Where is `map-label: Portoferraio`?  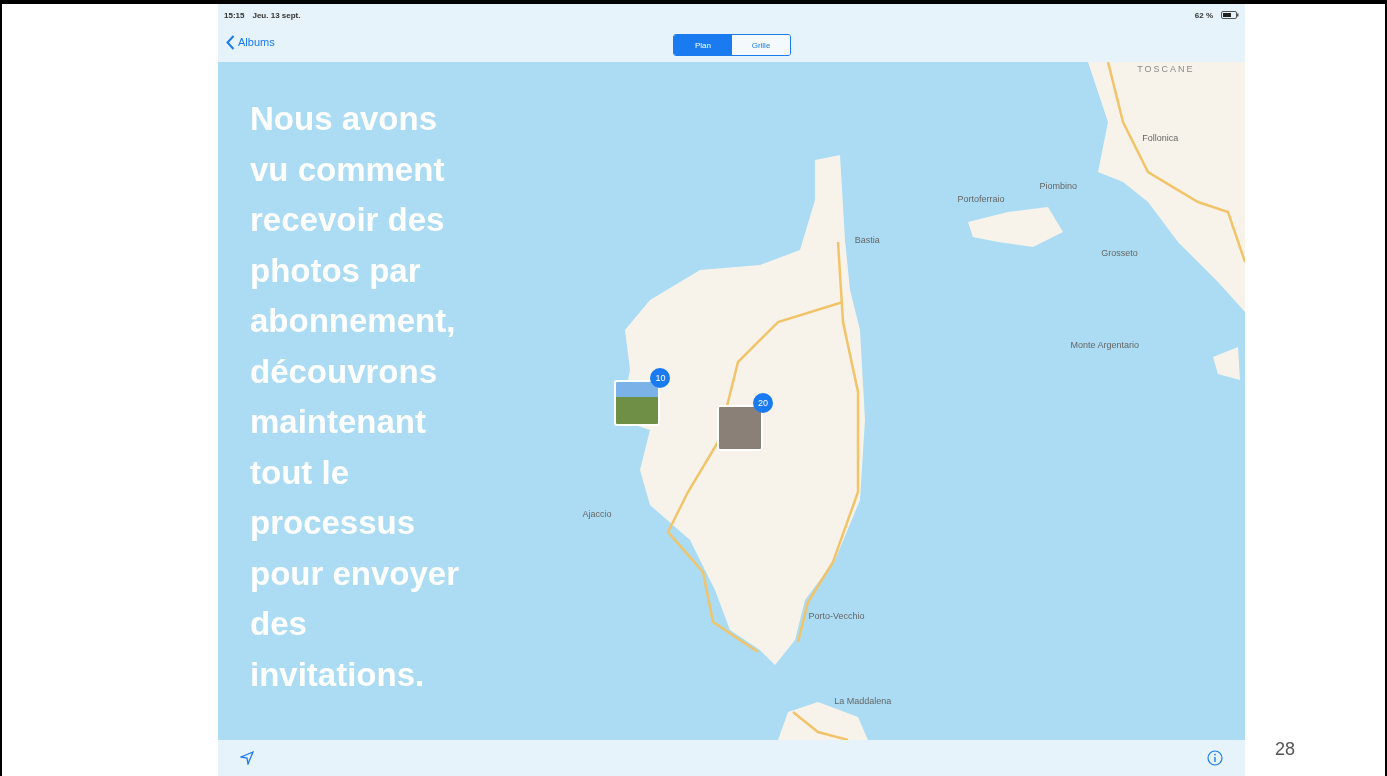
map-label: Portoferraio is located at coordinates (981, 199).